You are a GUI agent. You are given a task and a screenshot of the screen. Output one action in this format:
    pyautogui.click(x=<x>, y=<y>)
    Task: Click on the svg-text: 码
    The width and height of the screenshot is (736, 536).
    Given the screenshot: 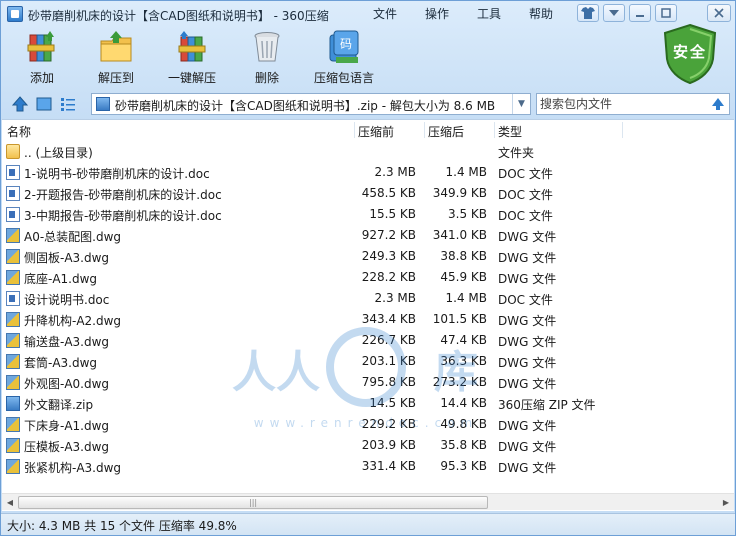 What is the action you would take?
    pyautogui.click(x=346, y=44)
    